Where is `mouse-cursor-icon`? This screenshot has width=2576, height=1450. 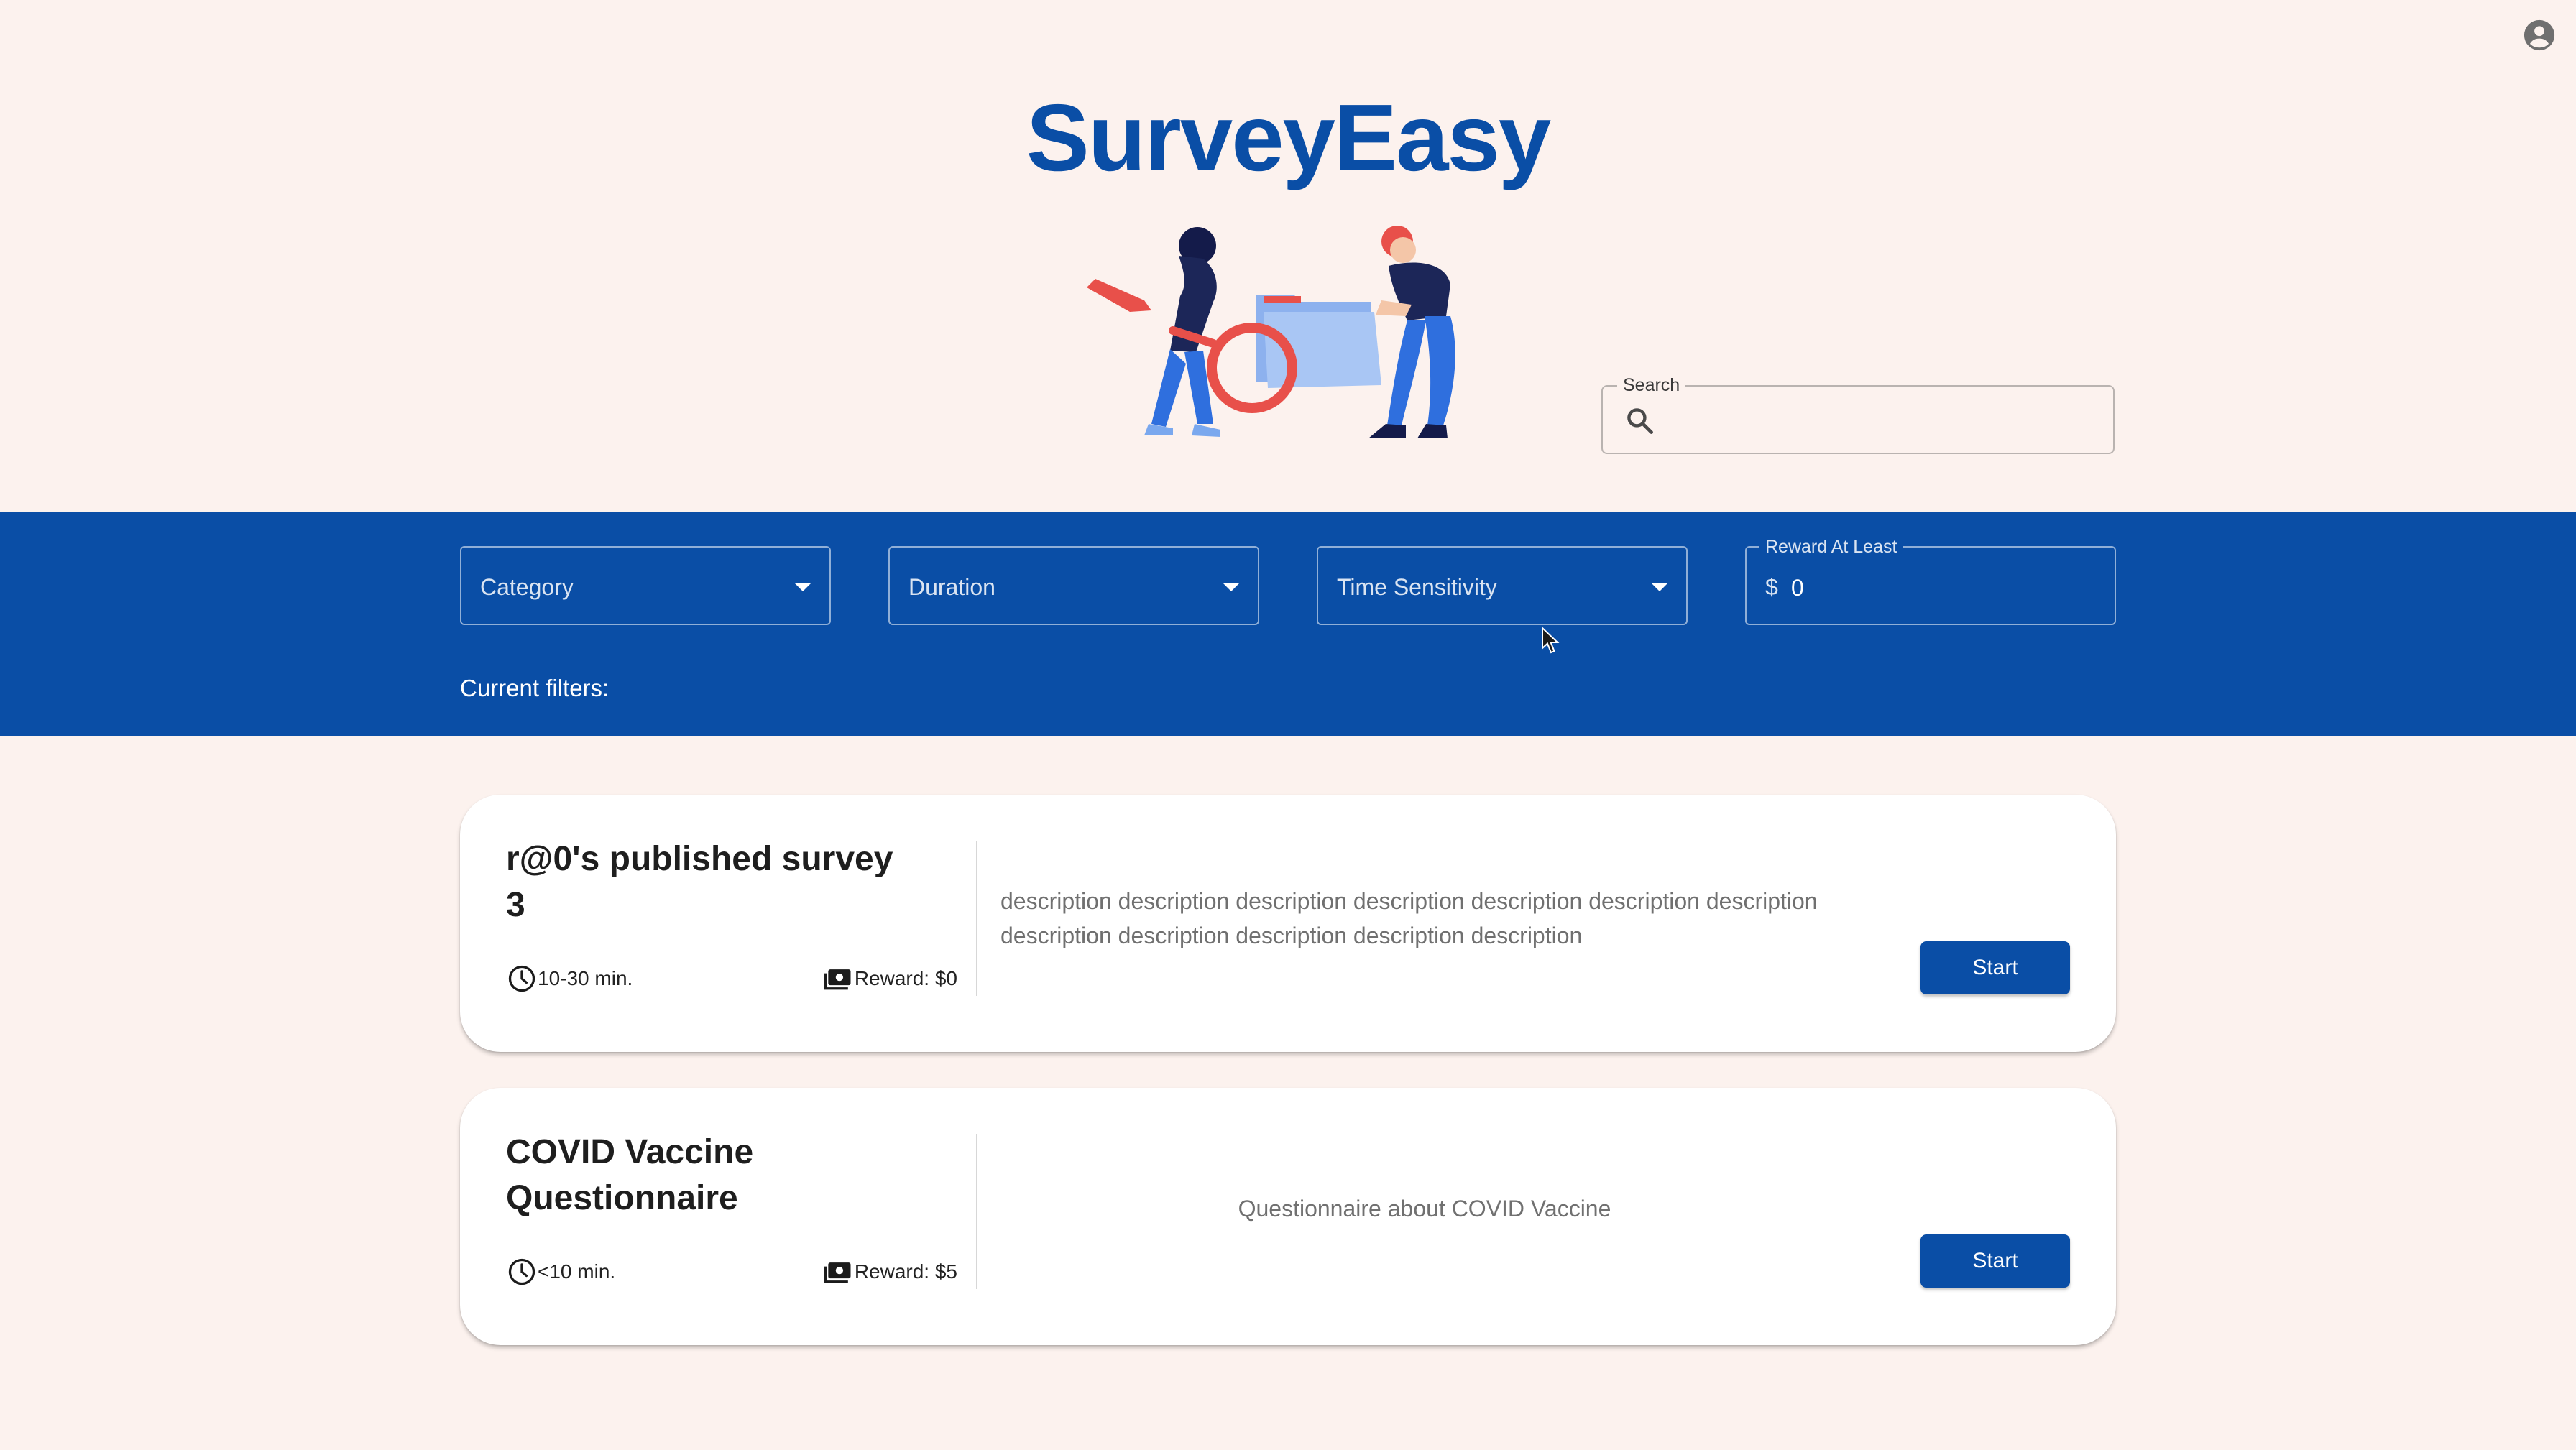
mouse-cursor-icon is located at coordinates (1551, 640).